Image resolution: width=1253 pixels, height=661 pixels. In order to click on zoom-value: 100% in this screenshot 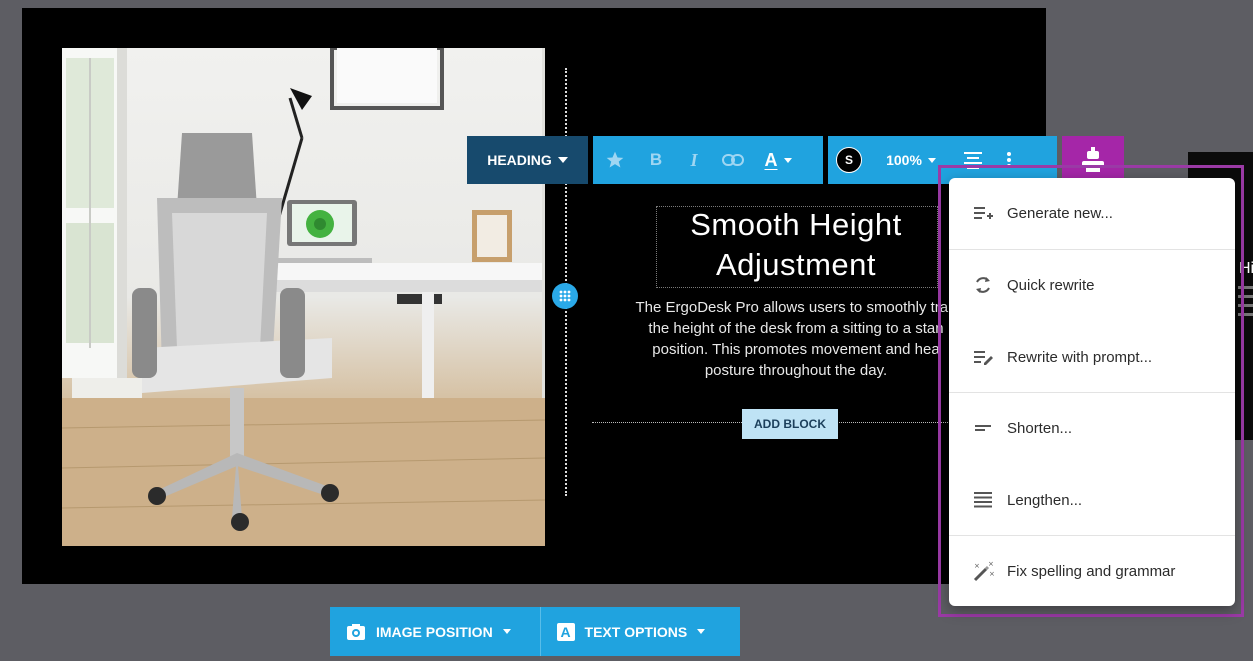, I will do `click(904, 160)`.